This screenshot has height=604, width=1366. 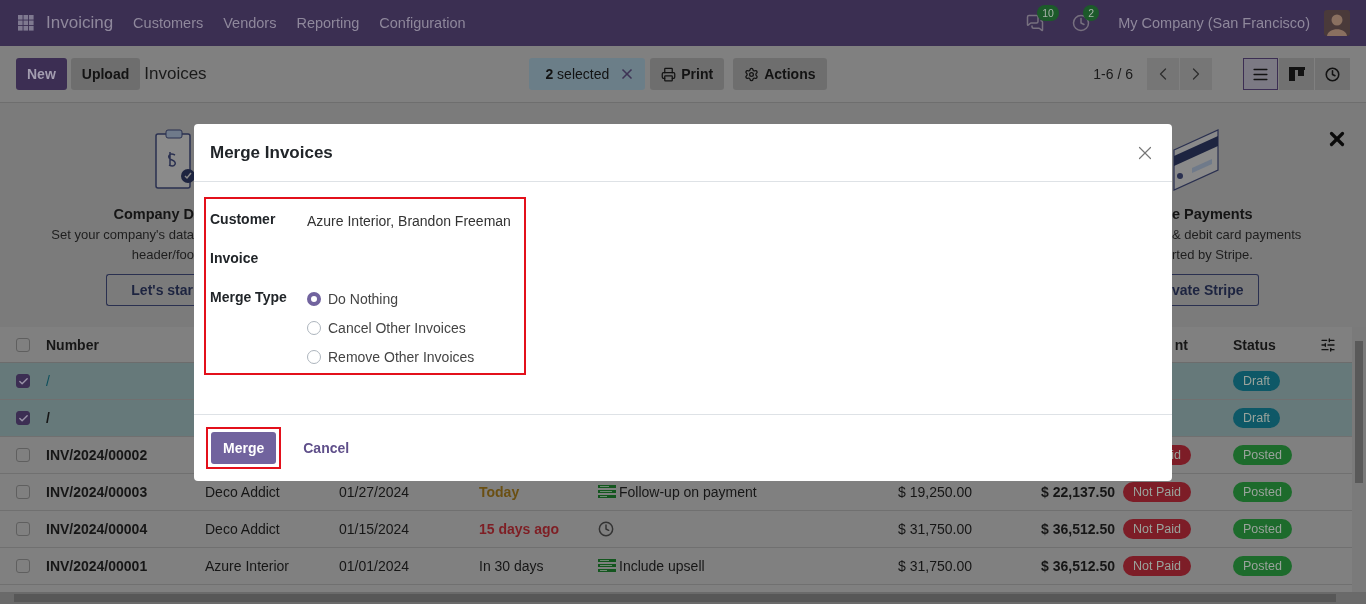 I want to click on previous-button, so click(x=1163, y=74).